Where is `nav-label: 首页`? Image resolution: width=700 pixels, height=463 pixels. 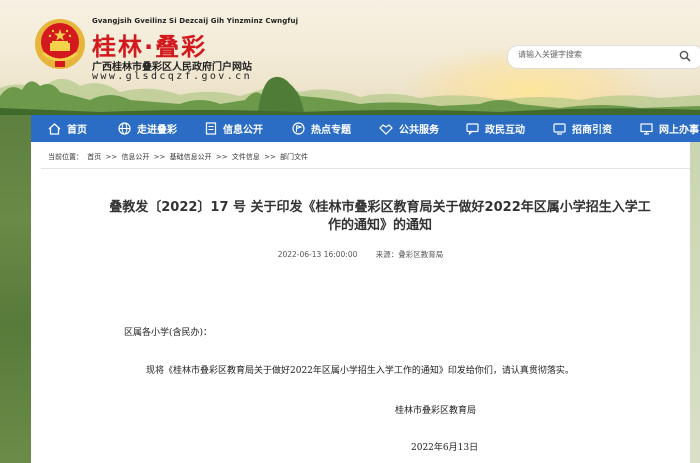 nav-label: 首页 is located at coordinates (77, 130).